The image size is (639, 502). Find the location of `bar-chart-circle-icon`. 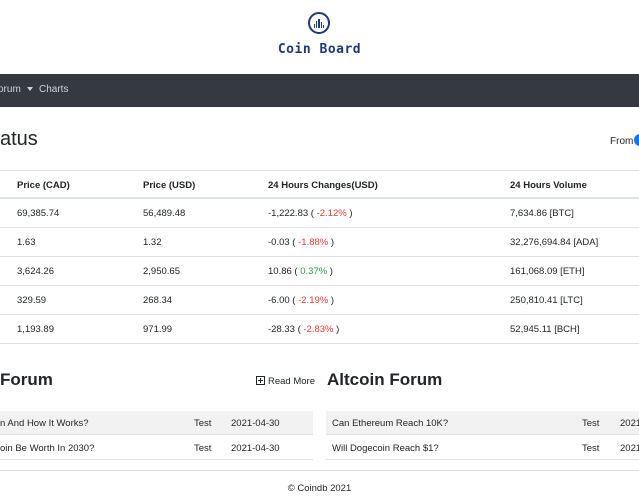

bar-chart-circle-icon is located at coordinates (319, 23).